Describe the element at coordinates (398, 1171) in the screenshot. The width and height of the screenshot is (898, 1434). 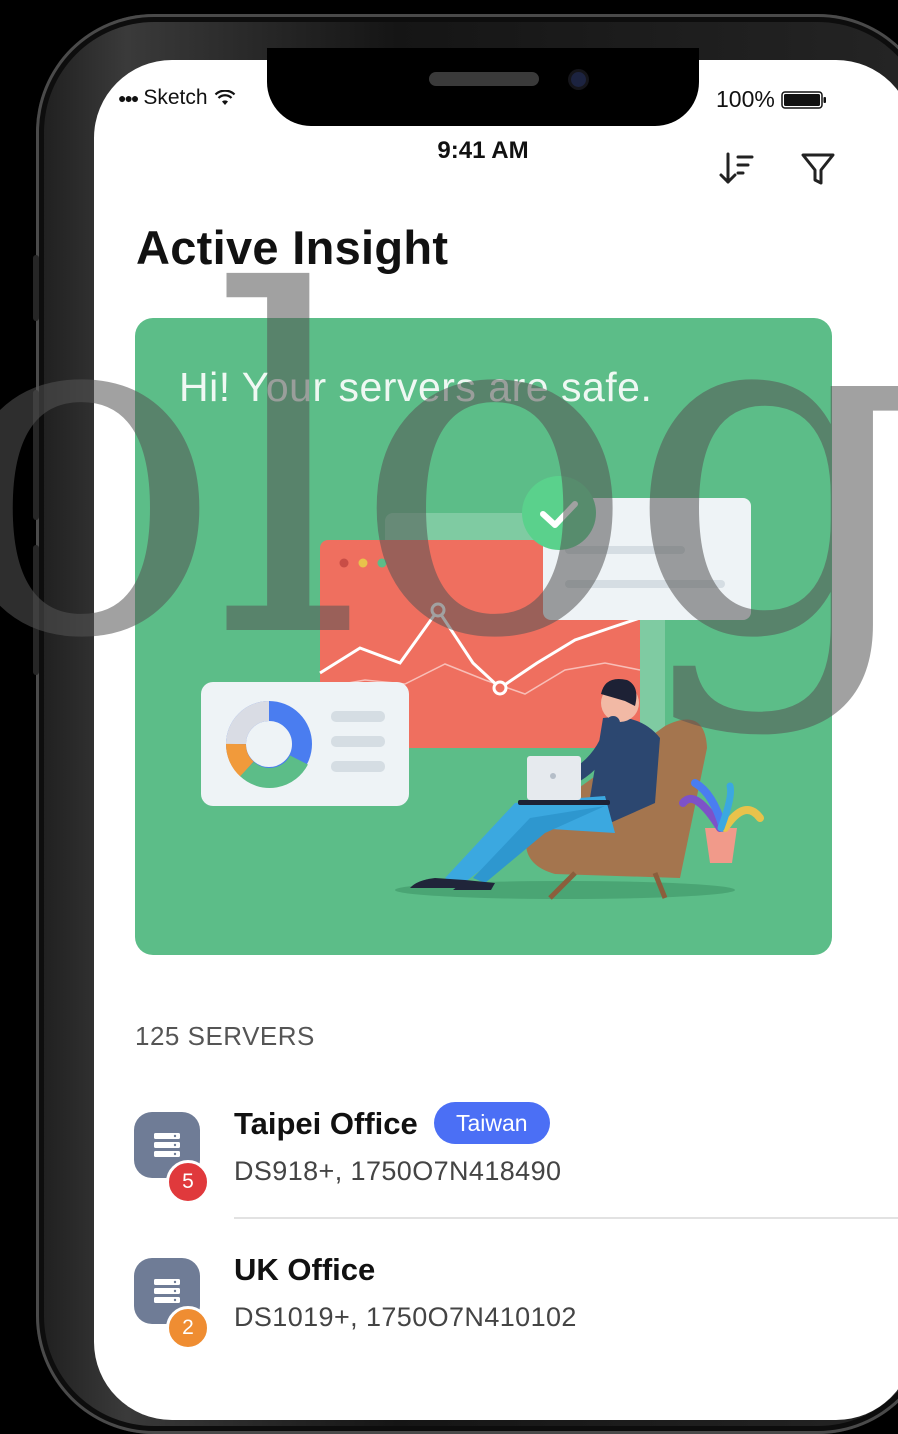
I see `server-detail: DS918+, 1750O7N418490` at that location.